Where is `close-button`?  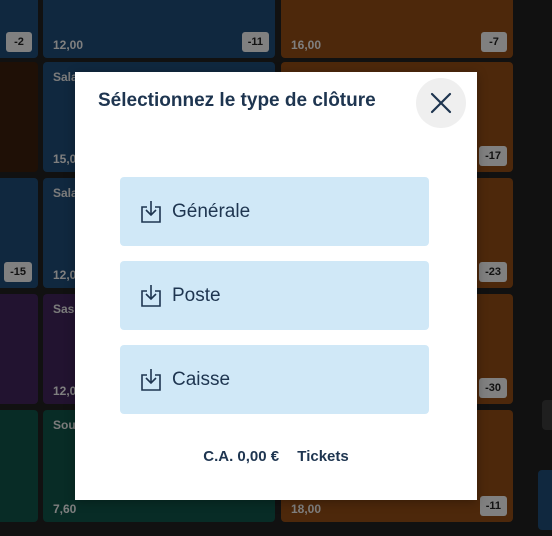
close-button is located at coordinates (441, 103).